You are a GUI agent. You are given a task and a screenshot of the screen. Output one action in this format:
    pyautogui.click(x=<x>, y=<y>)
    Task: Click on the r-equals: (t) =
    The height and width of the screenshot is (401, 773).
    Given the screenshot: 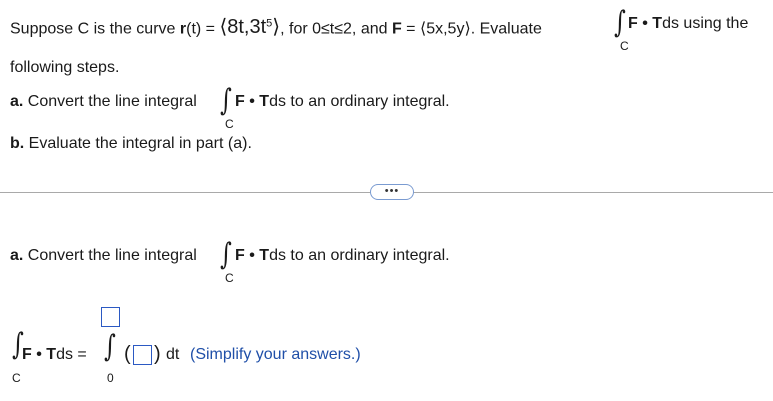 What is the action you would take?
    pyautogui.click(x=203, y=29)
    